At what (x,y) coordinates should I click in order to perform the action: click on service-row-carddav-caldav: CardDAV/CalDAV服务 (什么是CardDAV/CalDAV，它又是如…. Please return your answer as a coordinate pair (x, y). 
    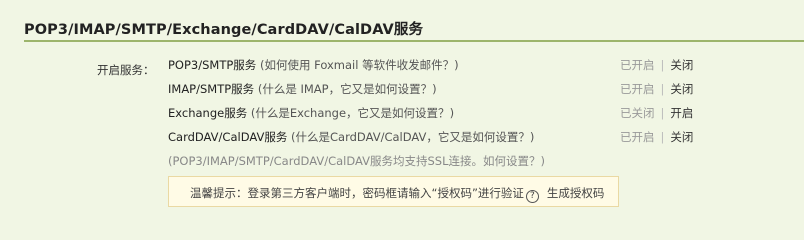
    Looking at the image, I should click on (448, 138).